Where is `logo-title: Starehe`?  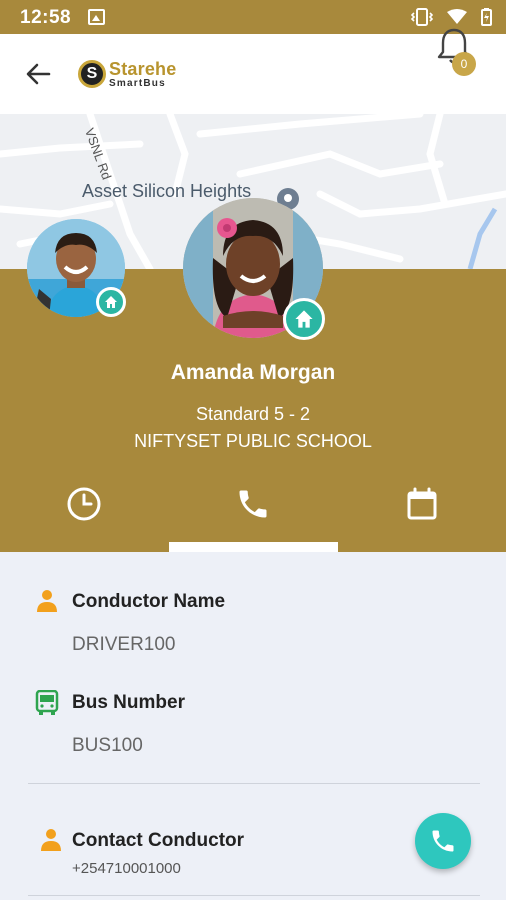 logo-title: Starehe is located at coordinates (143, 68).